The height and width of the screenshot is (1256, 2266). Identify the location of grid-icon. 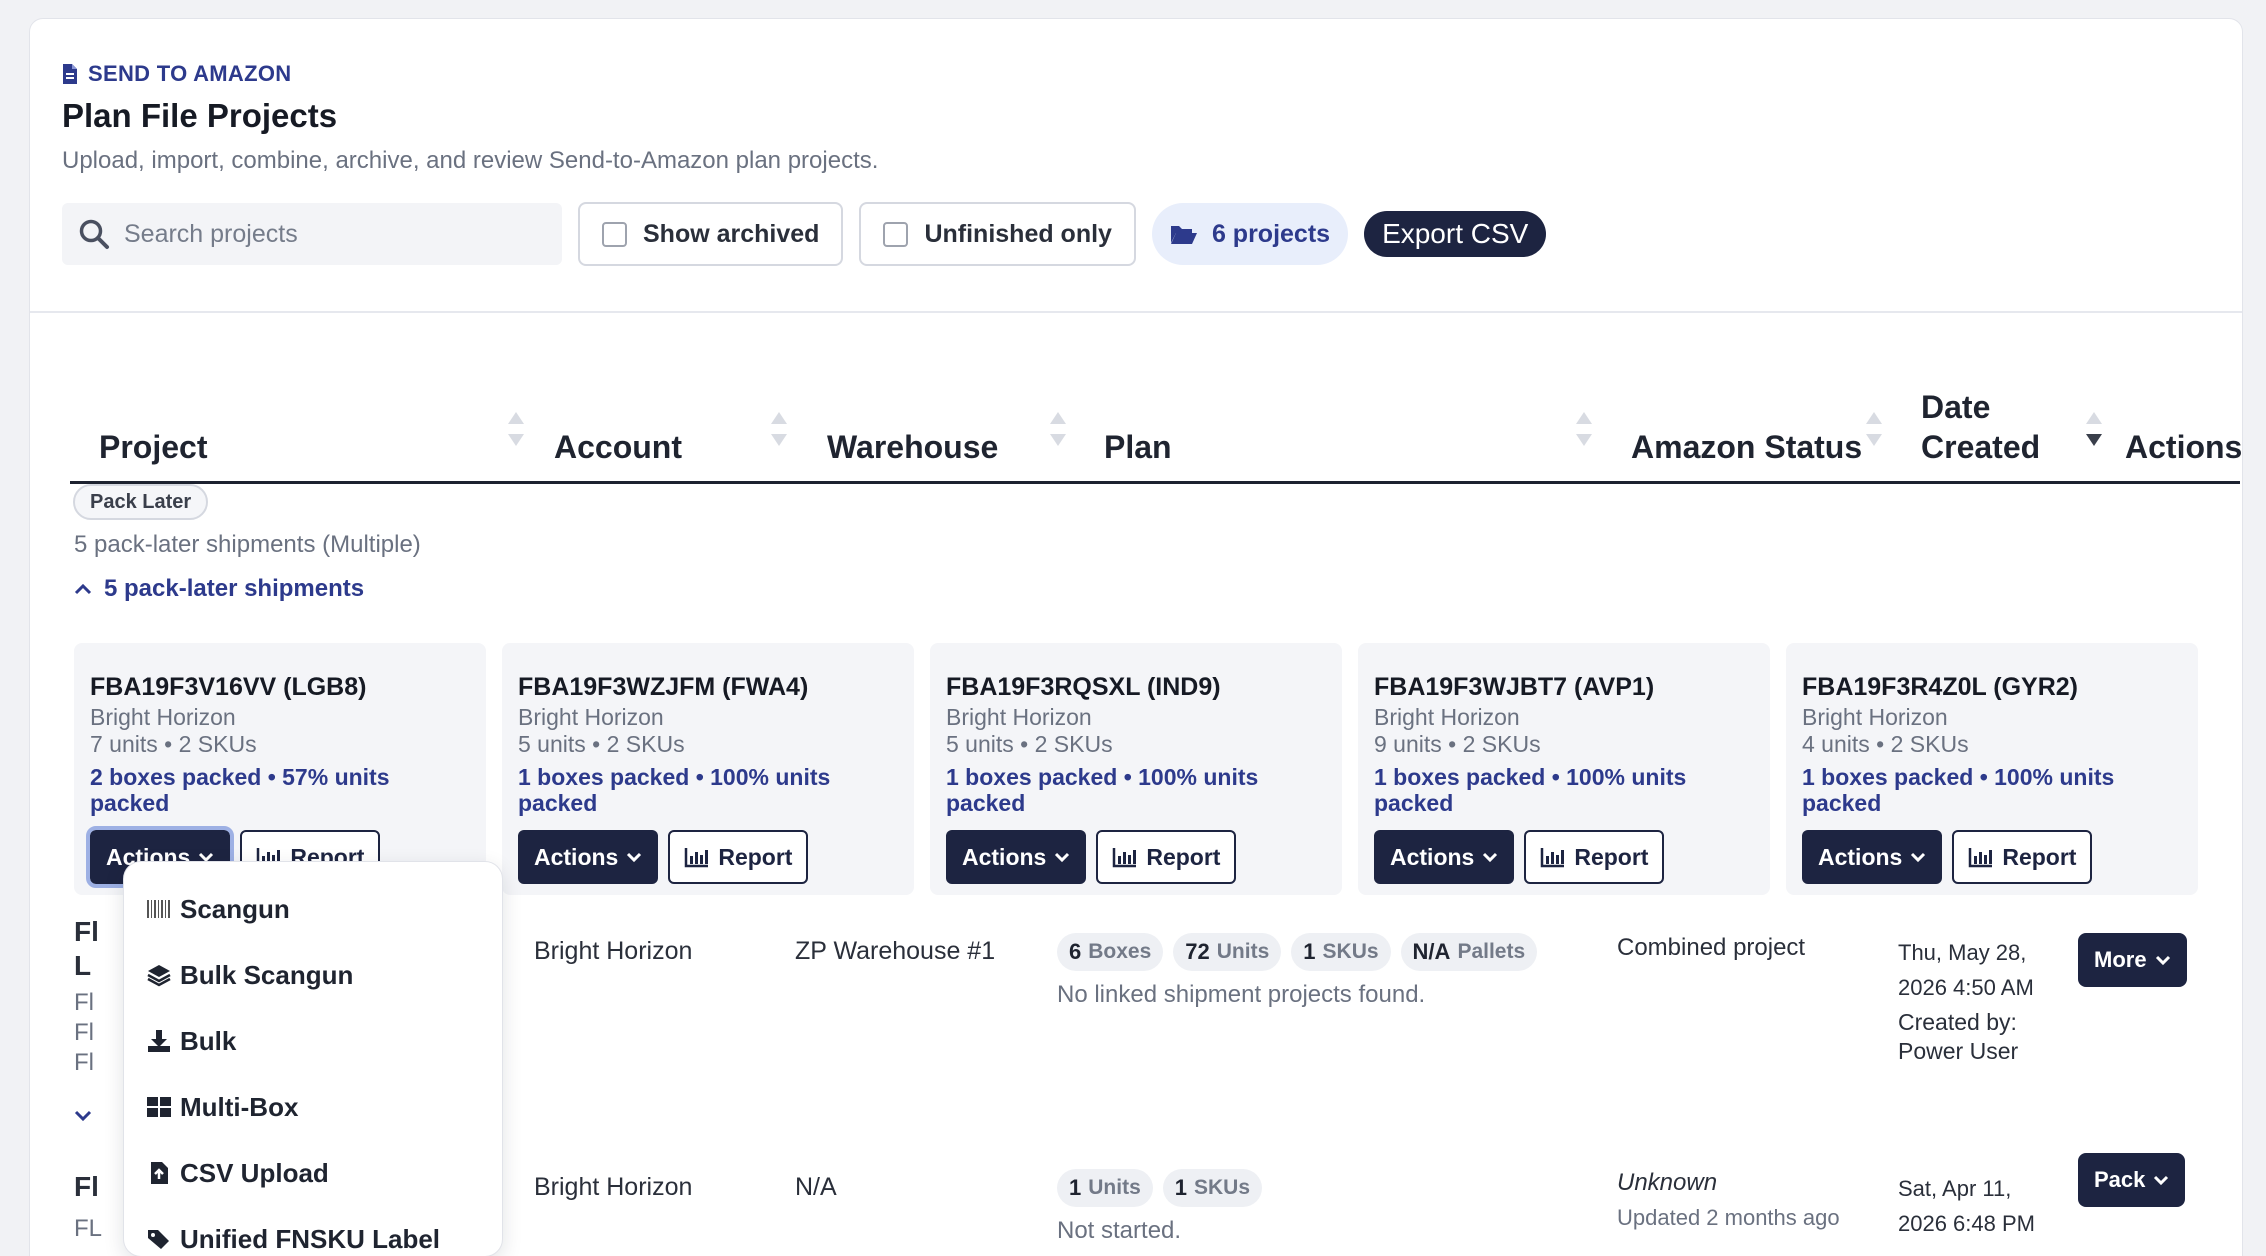
(159, 1107).